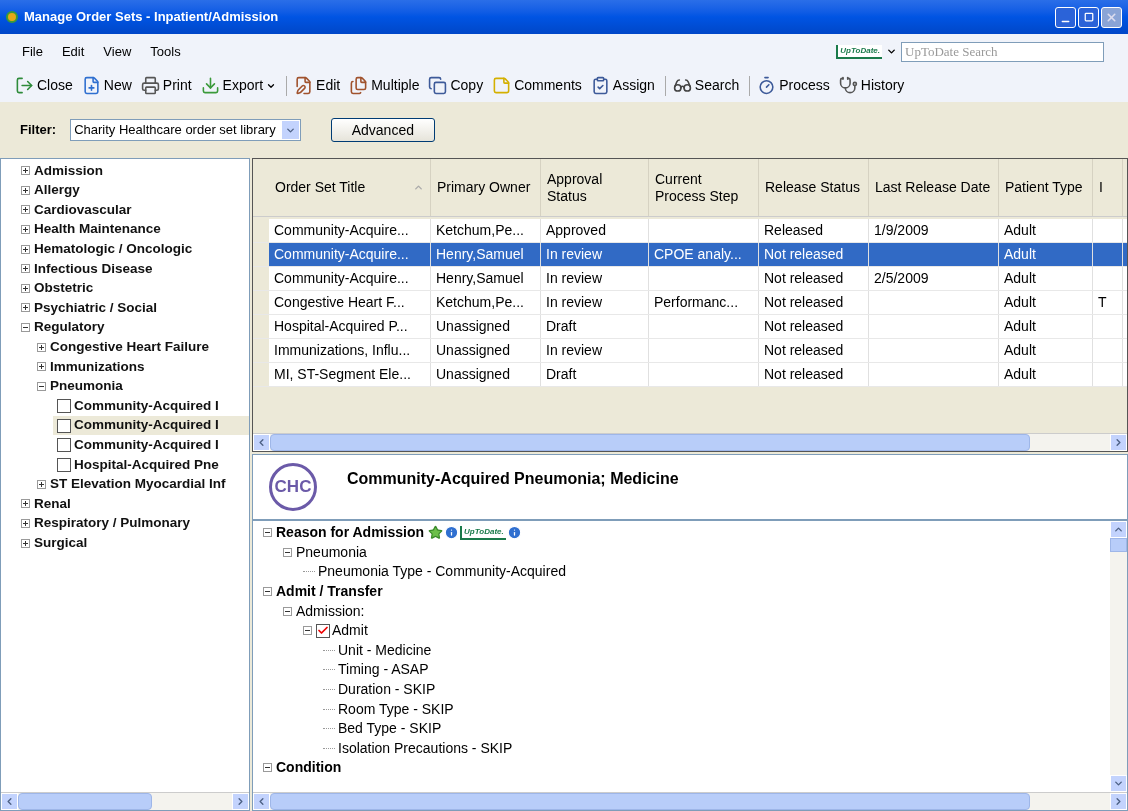 This screenshot has width=1128, height=811. Describe the element at coordinates (1065, 17) in the screenshot. I see `minimize-button` at that location.